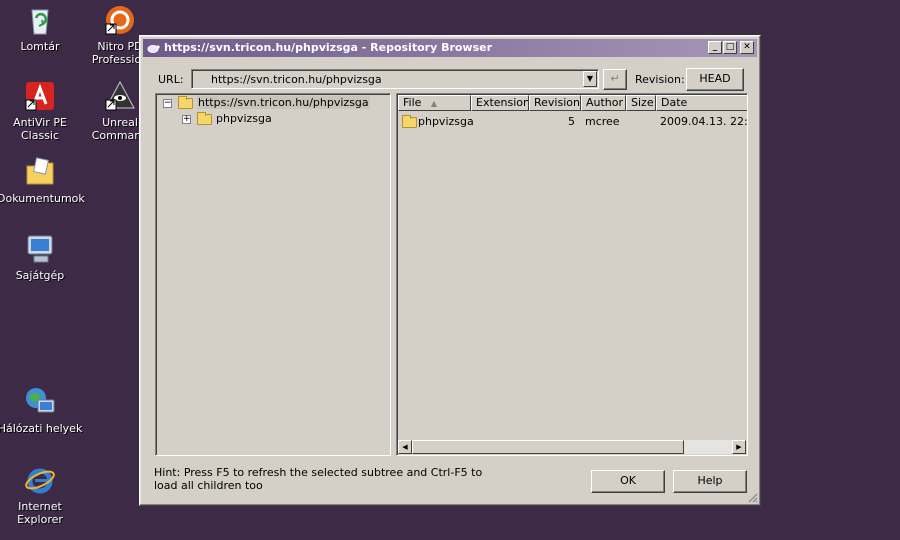 The height and width of the screenshot is (540, 900). Describe the element at coordinates (710, 481) in the screenshot. I see `help-button: Help` at that location.